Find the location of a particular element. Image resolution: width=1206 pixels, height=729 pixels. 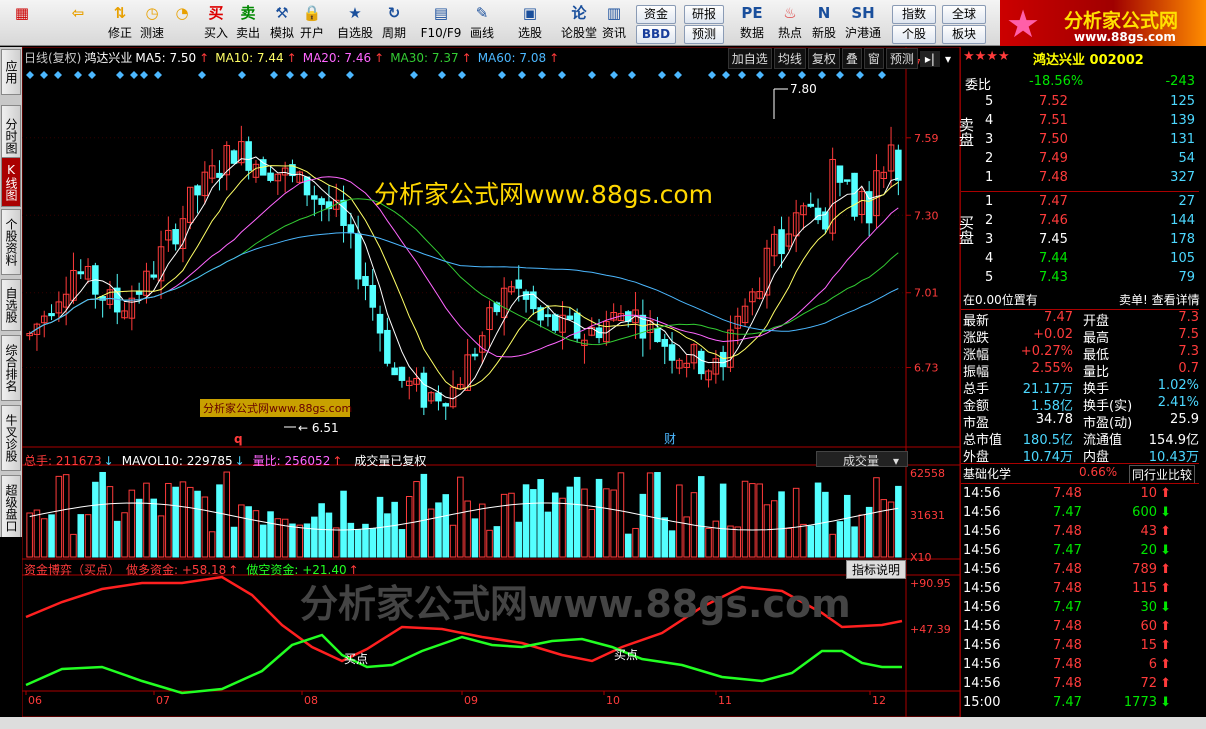

kline-toolbar-button: 预测 is located at coordinates (901, 58).